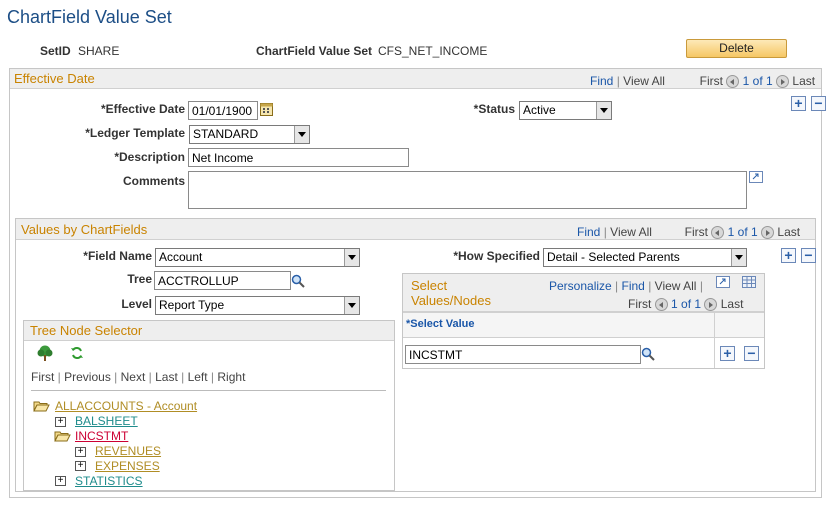 This screenshot has height=510, width=835. I want to click on tree-node-incstmt: INCSTMT, so click(101, 436).